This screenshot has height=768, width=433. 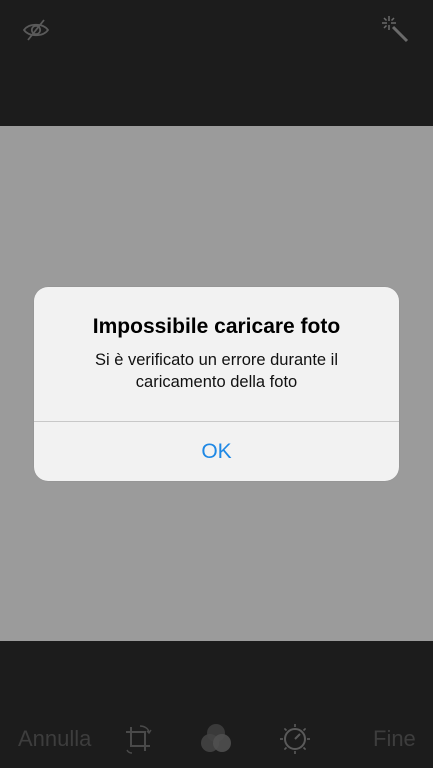 I want to click on filters-icon, so click(x=216, y=739).